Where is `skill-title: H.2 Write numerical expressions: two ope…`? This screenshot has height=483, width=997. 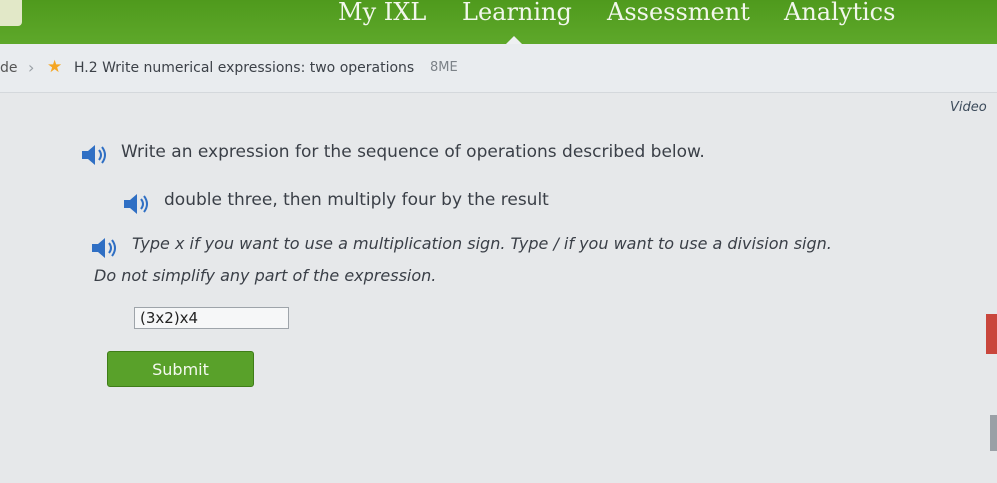
skill-title: H.2 Write numerical expressions: two ope… is located at coordinates (244, 68).